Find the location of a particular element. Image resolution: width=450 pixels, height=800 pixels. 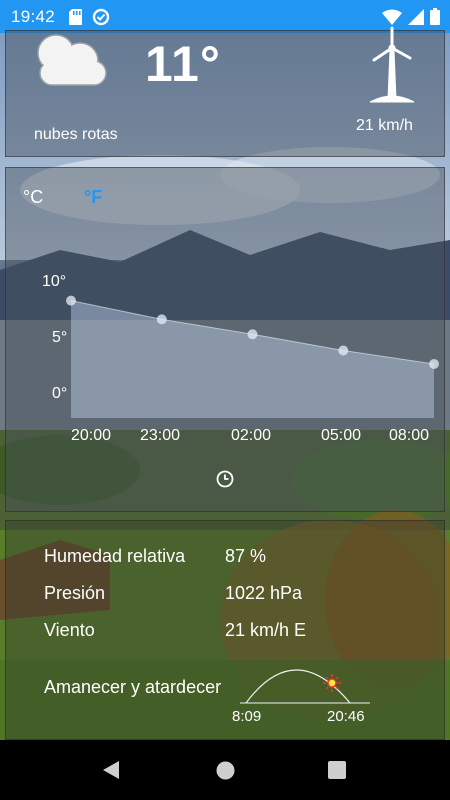

humidity-label: Humedad relativa is located at coordinates (115, 556).